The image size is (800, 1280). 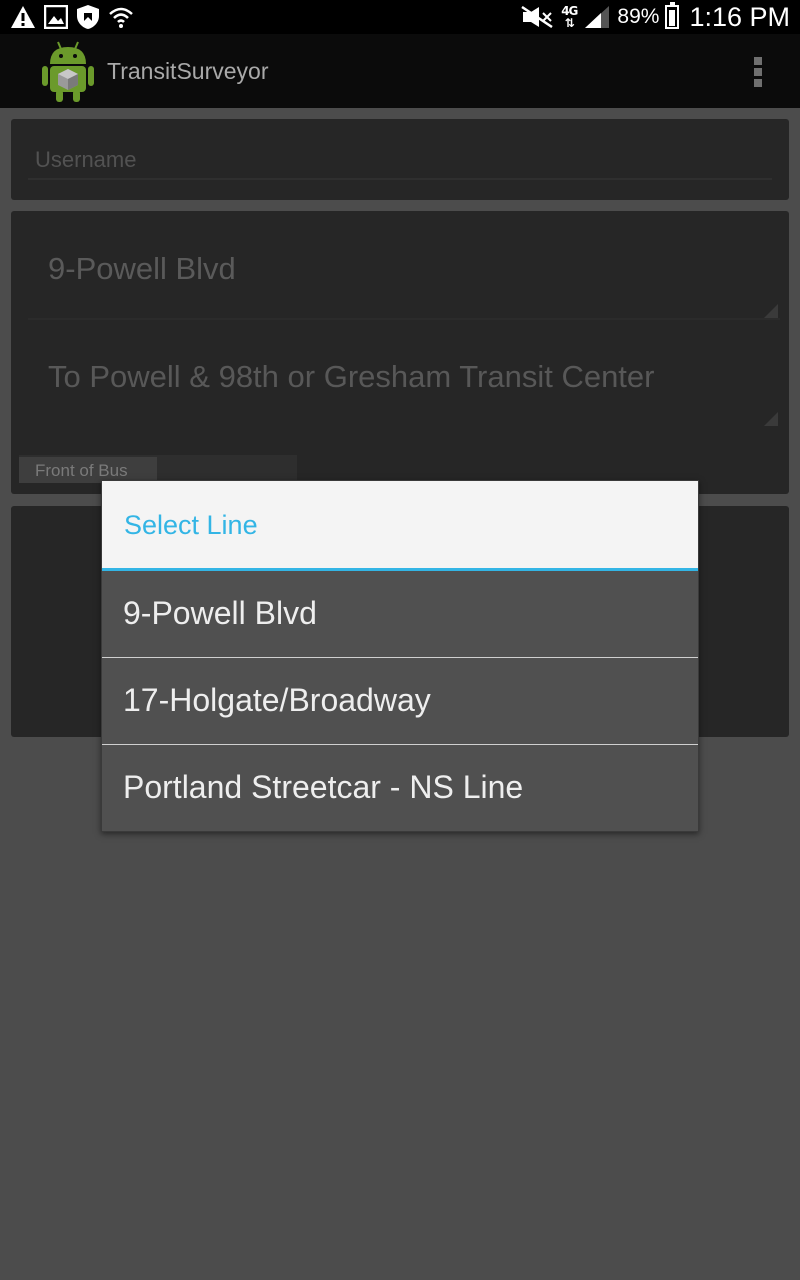 What do you see at coordinates (672, 15) in the screenshot?
I see `battery-icon` at bounding box center [672, 15].